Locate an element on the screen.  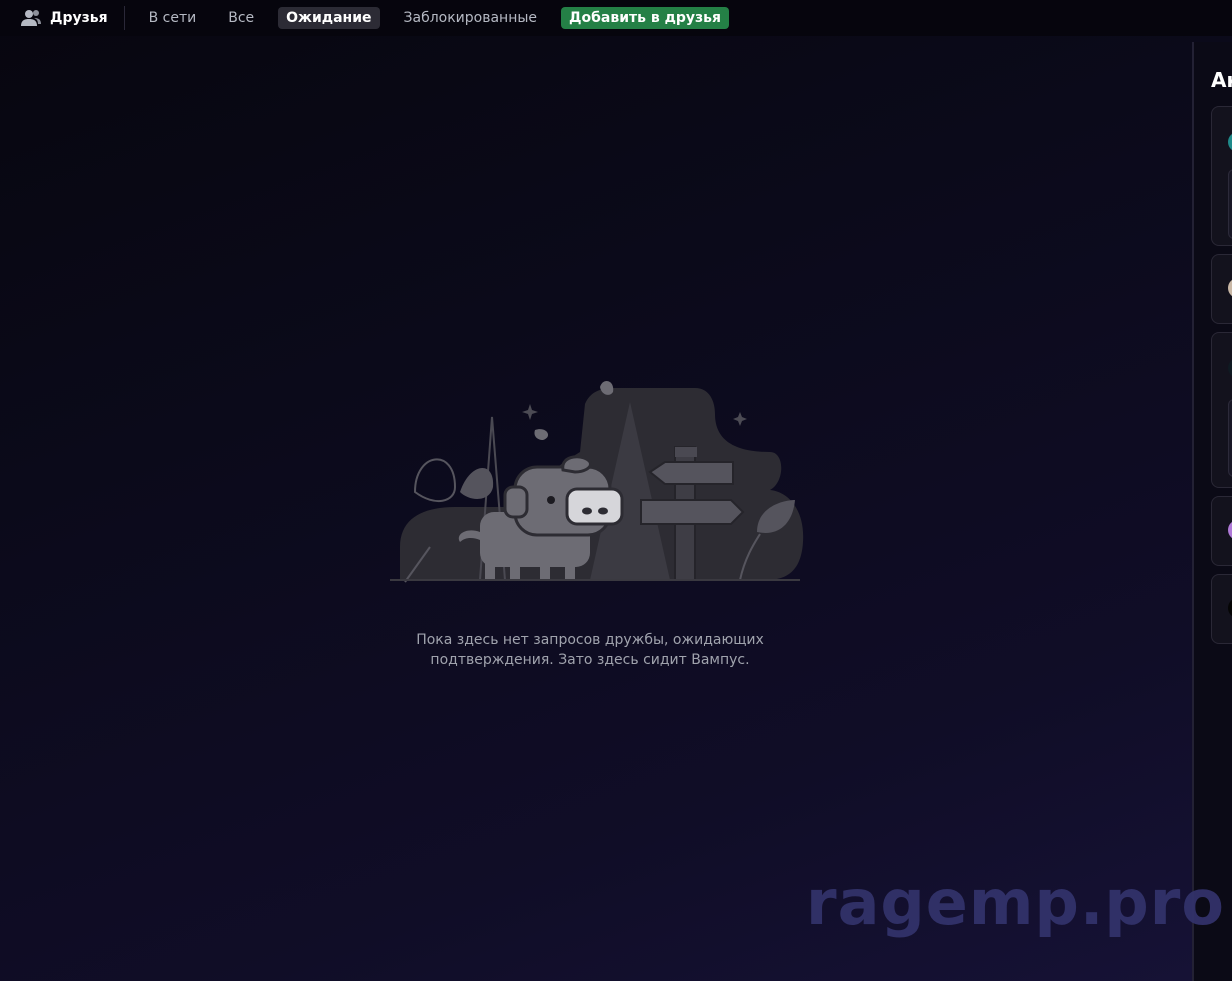
watermark: ragemp.pro is located at coordinates (1015, 902).